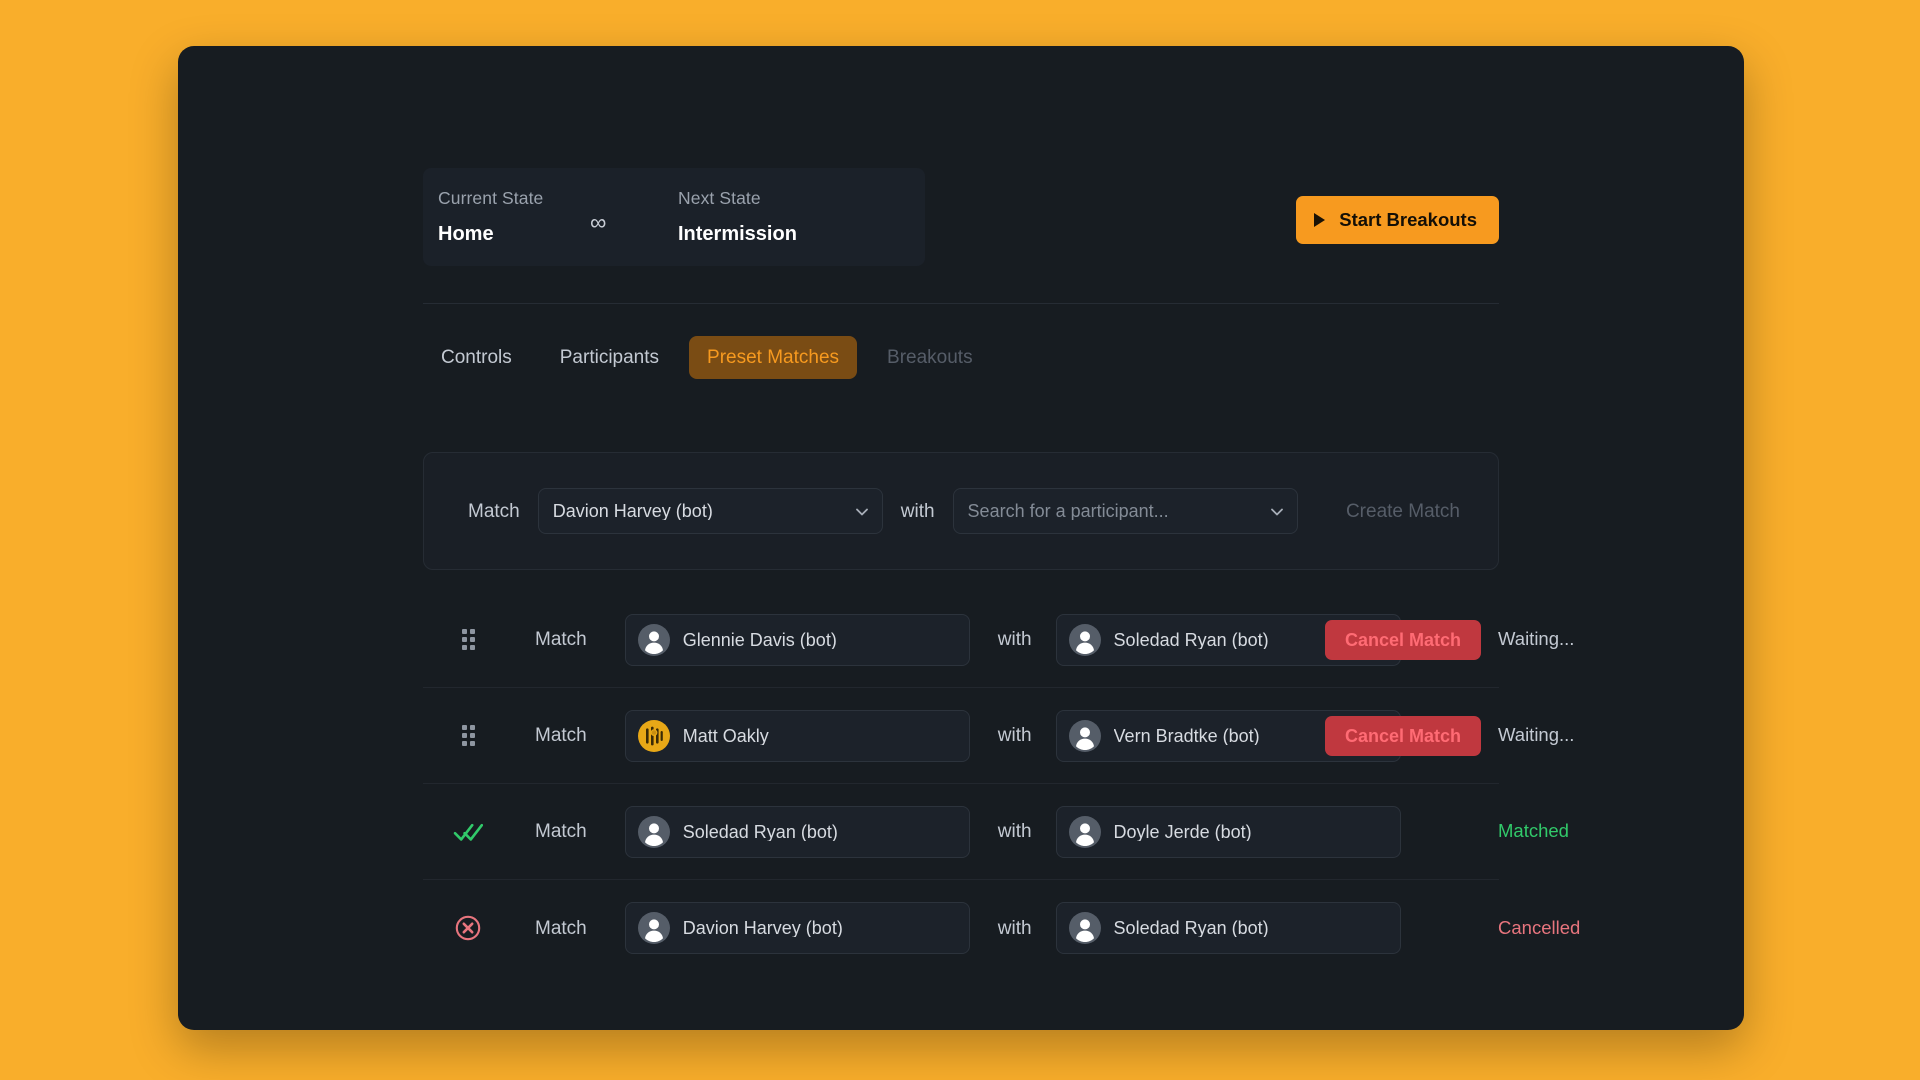 Image resolution: width=1920 pixels, height=1080 pixels. What do you see at coordinates (609, 357) in the screenshot?
I see `tab-participants: Participants` at bounding box center [609, 357].